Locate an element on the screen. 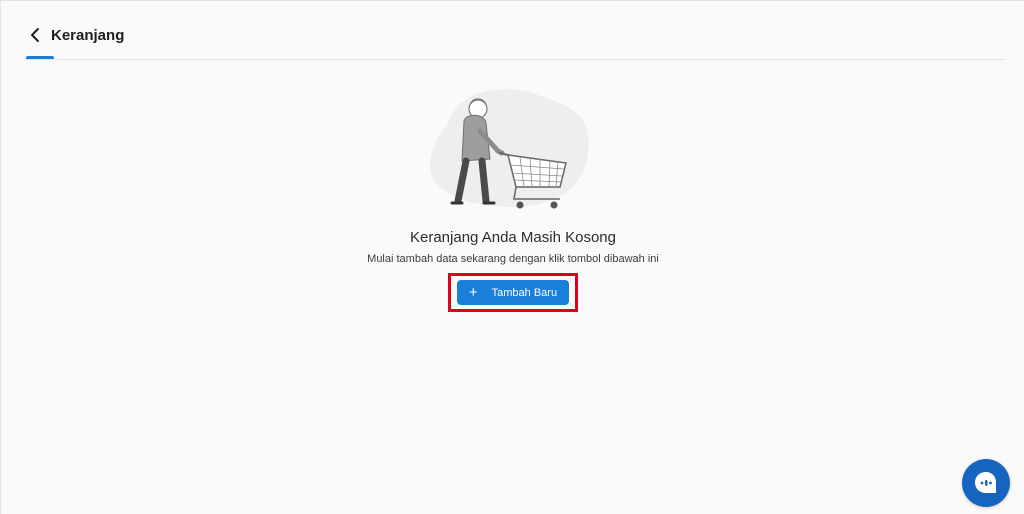 This screenshot has width=1024, height=514. back-button is located at coordinates (35, 35).